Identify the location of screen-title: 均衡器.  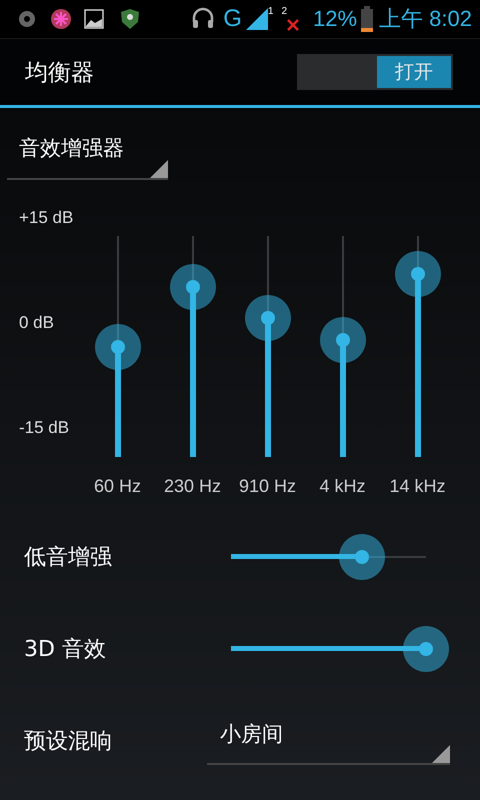
(59, 73).